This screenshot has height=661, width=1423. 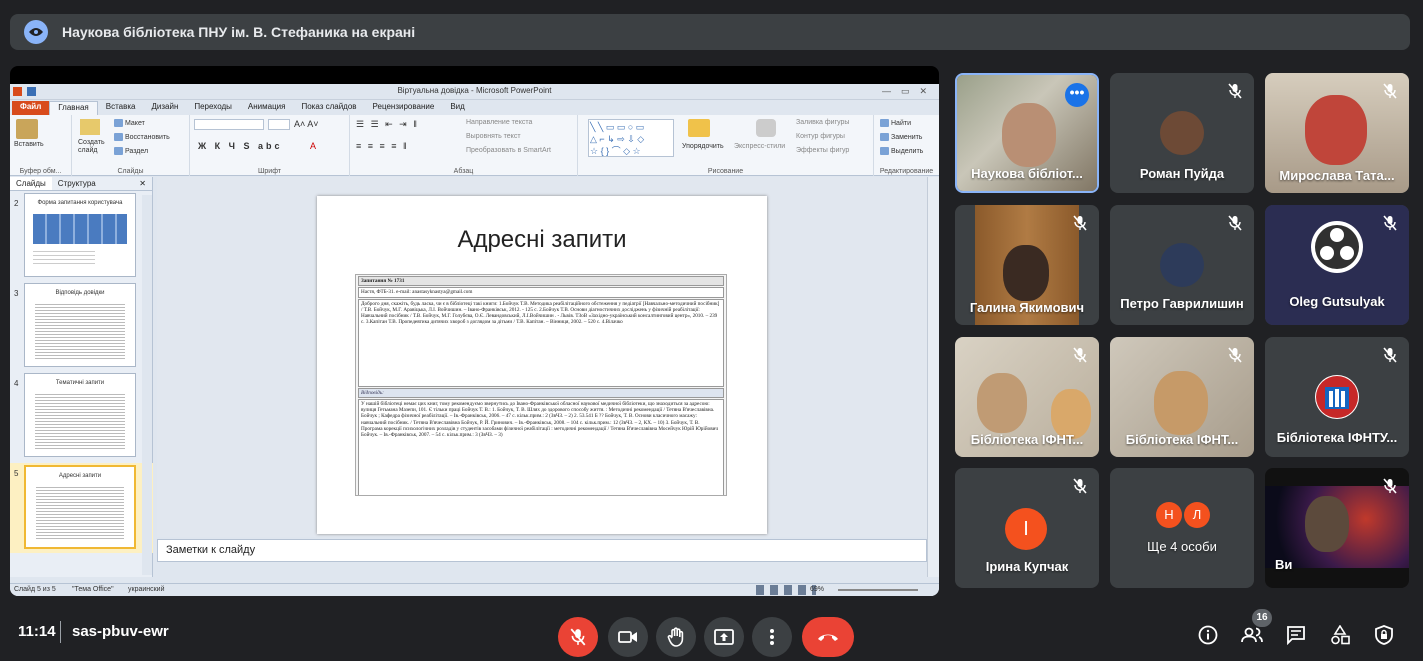 What do you see at coordinates (313, 146) in the screenshot?
I see `font-color-icon: A` at bounding box center [313, 146].